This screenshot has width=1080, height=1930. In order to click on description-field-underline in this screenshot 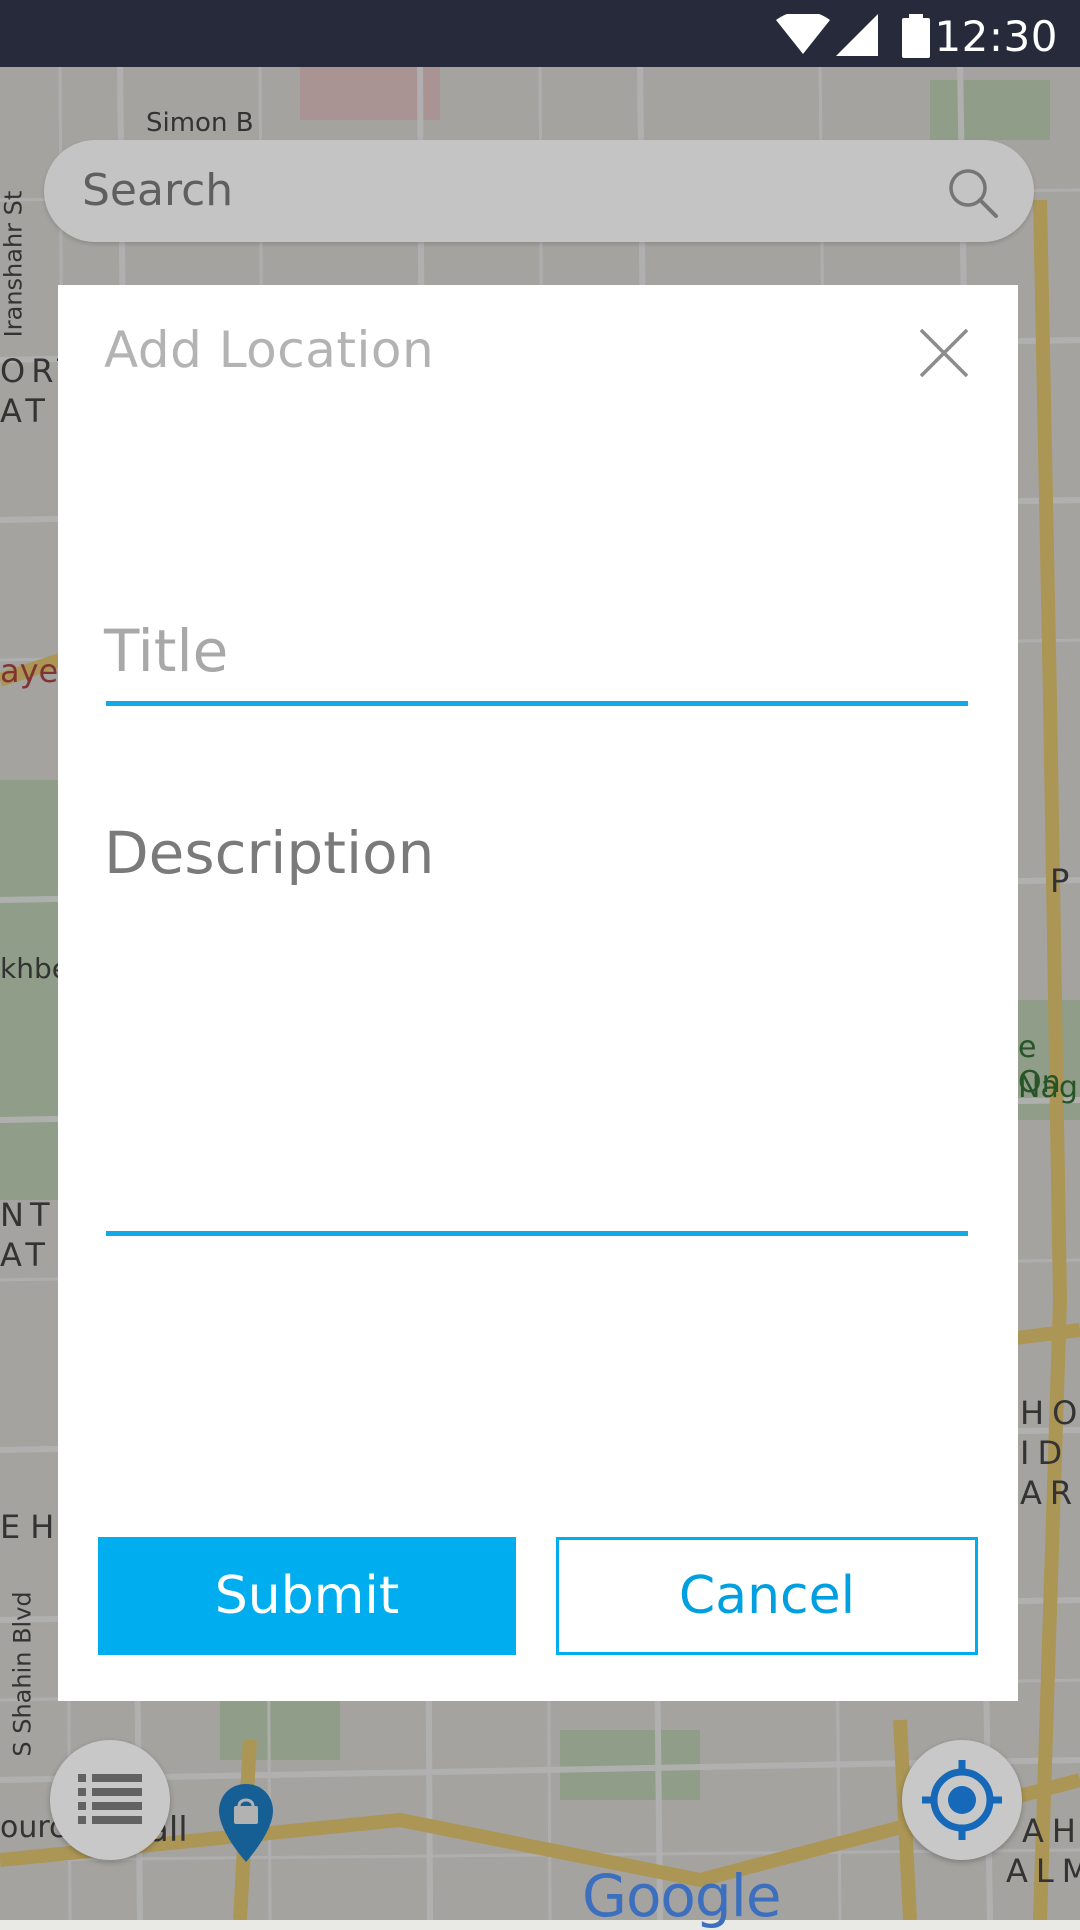, I will do `click(537, 1233)`.